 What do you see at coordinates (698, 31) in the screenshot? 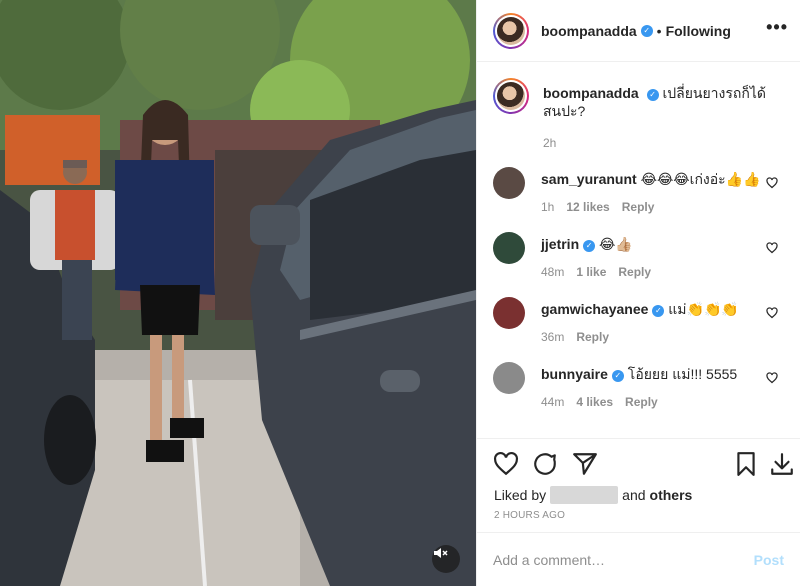
I see `following-button: Following` at bounding box center [698, 31].